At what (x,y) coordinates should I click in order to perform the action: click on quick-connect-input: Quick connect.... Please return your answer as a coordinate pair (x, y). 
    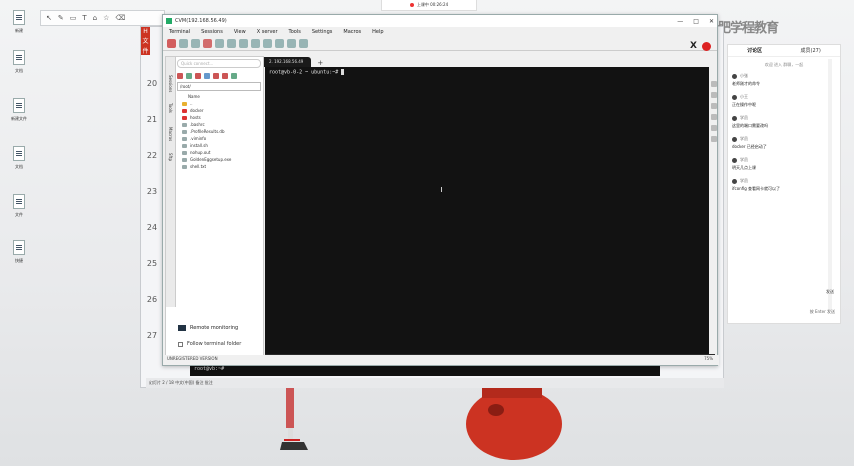
    Looking at the image, I should click on (219, 63).